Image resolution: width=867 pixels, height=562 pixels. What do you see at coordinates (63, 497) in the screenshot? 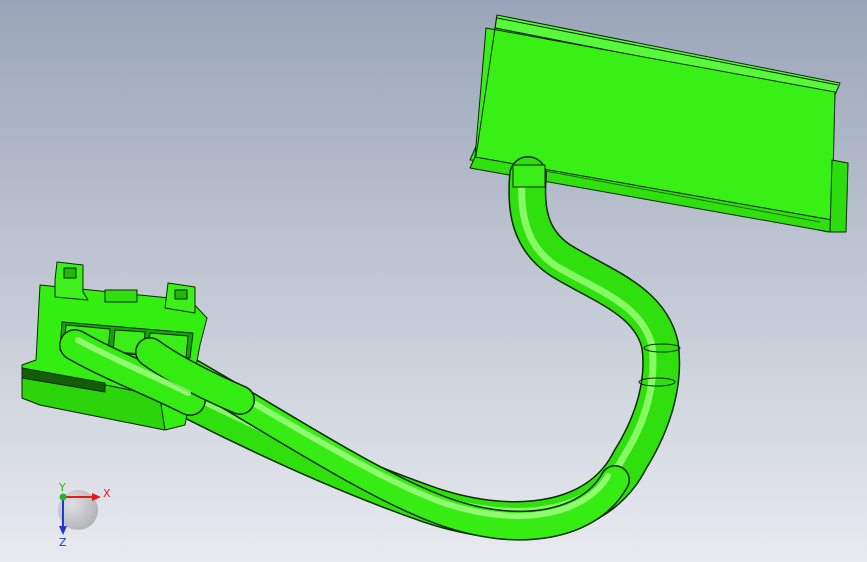
I see `y-axis-dot` at bounding box center [63, 497].